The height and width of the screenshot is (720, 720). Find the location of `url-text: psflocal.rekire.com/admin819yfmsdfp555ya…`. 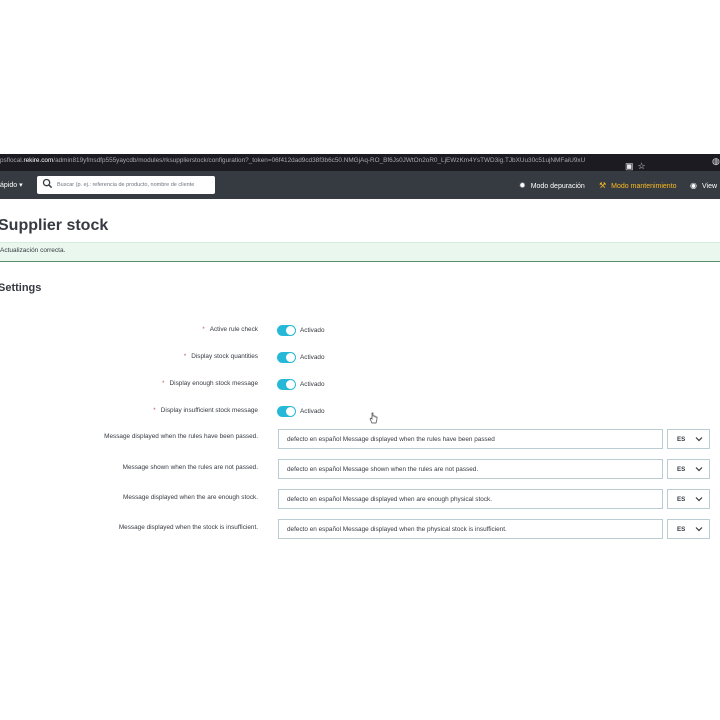

url-text: psflocal.rekire.com/admin819yfmsdfp555ya… is located at coordinates (310, 160).